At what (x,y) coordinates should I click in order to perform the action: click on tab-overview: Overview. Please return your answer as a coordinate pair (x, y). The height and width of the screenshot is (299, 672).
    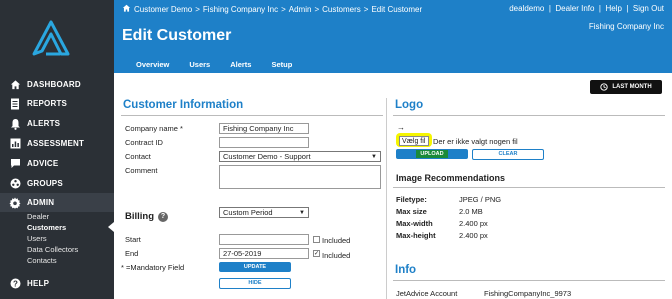
    Looking at the image, I should click on (152, 67).